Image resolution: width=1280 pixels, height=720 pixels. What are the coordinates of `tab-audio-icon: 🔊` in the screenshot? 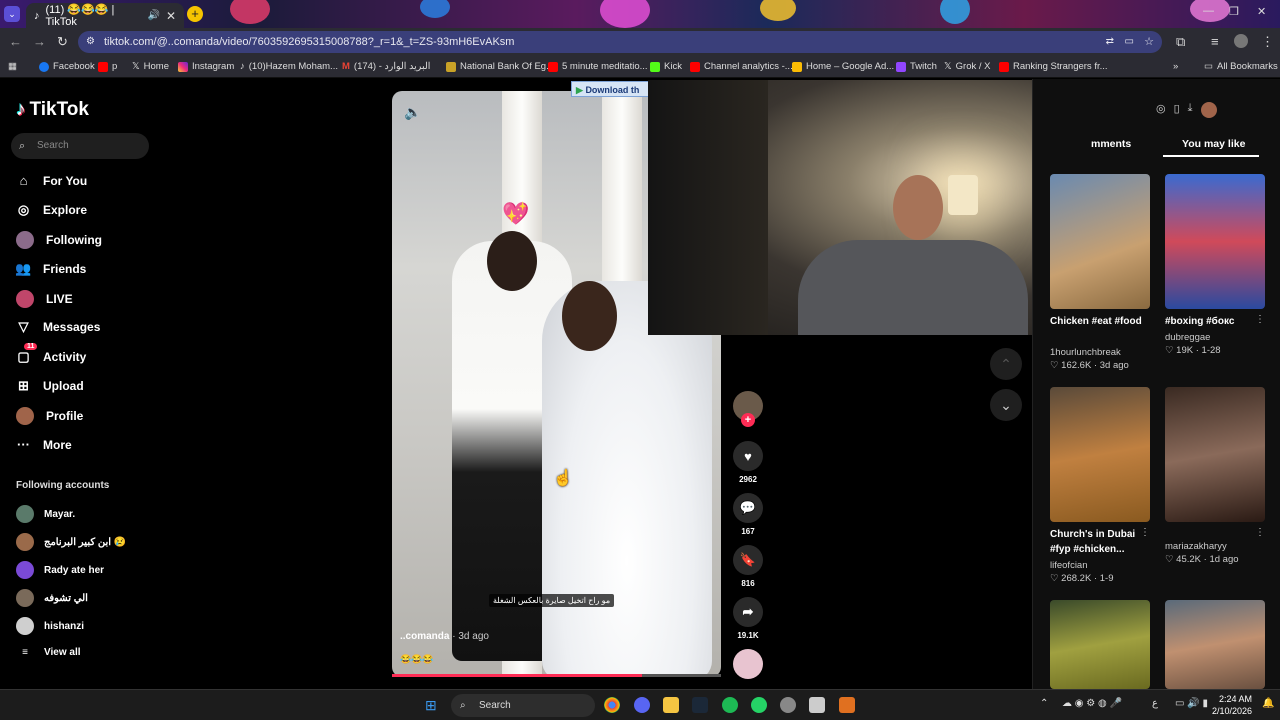 It's located at (153, 15).